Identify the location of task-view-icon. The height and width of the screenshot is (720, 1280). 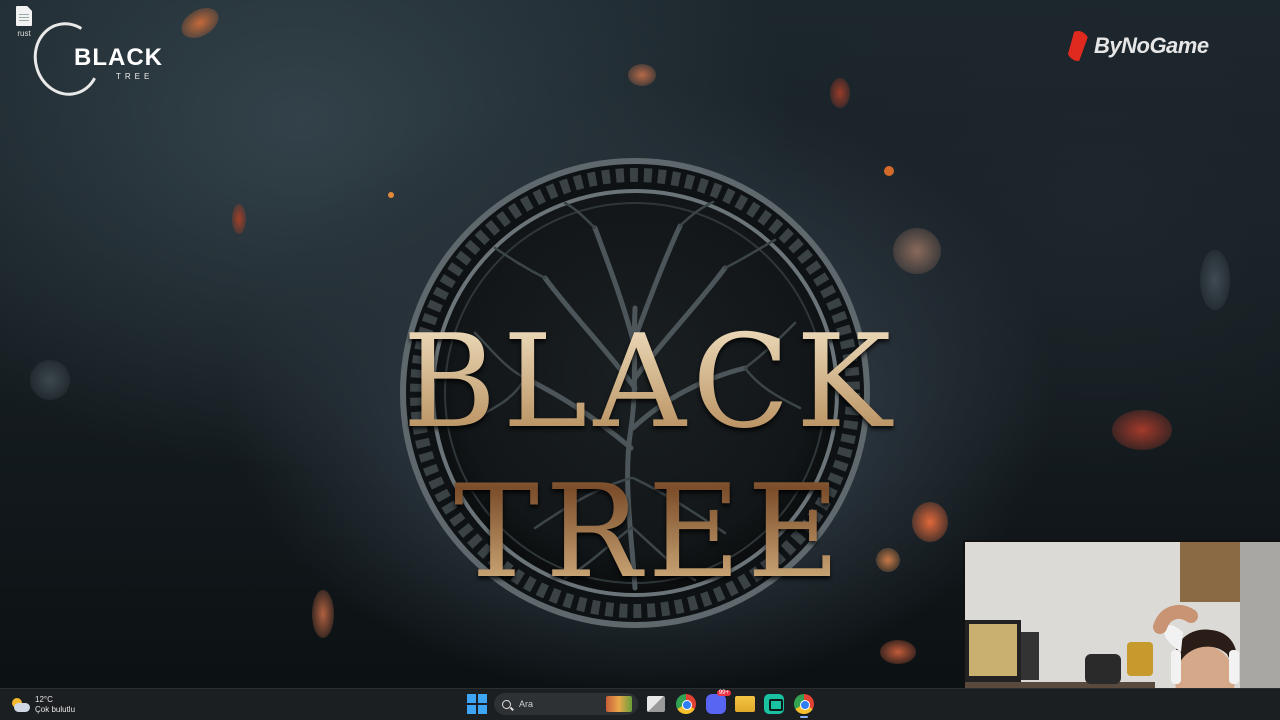
(656, 704).